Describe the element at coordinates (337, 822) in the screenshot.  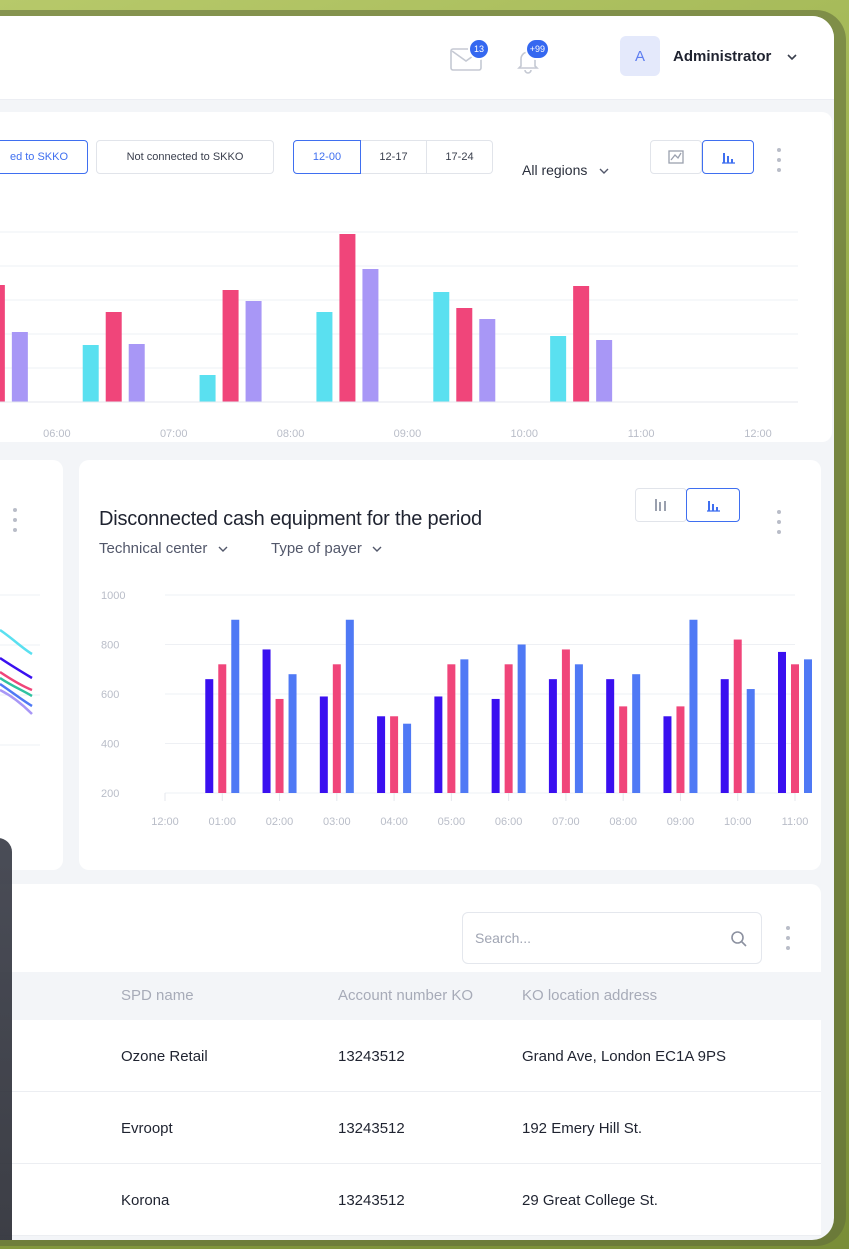
I see `x-tick-label: 03:00` at that location.